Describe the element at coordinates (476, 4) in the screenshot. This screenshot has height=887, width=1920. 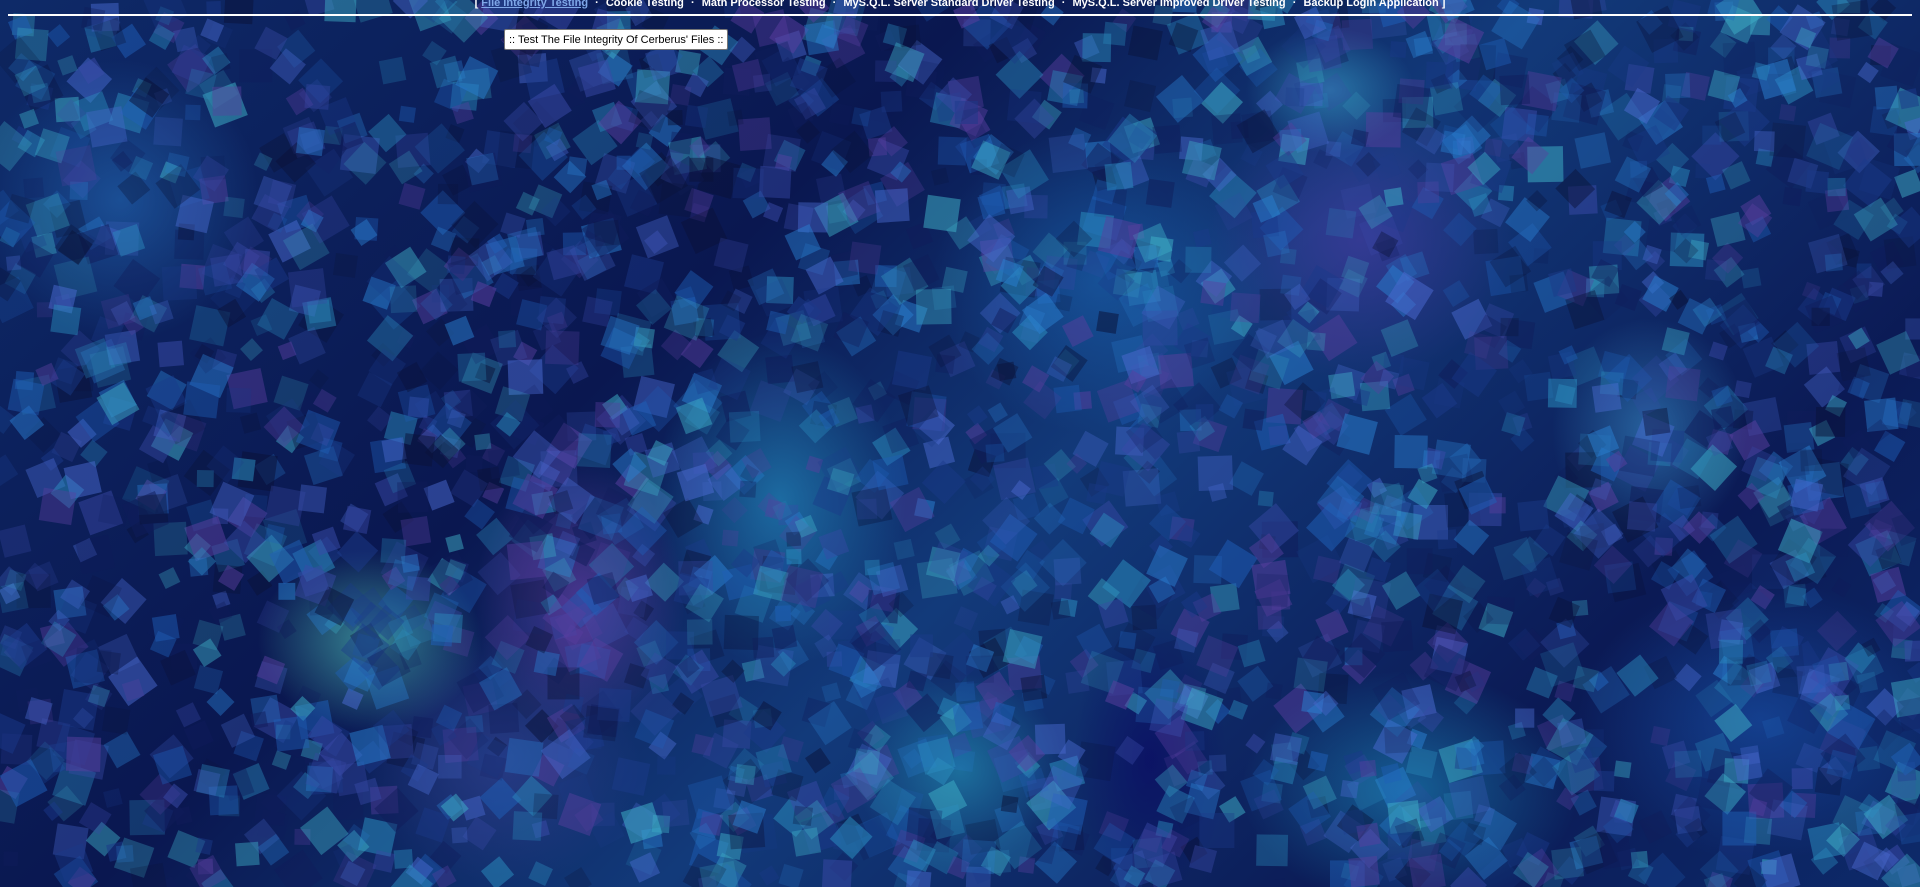
I see `nav-open-bracket: [` at that location.